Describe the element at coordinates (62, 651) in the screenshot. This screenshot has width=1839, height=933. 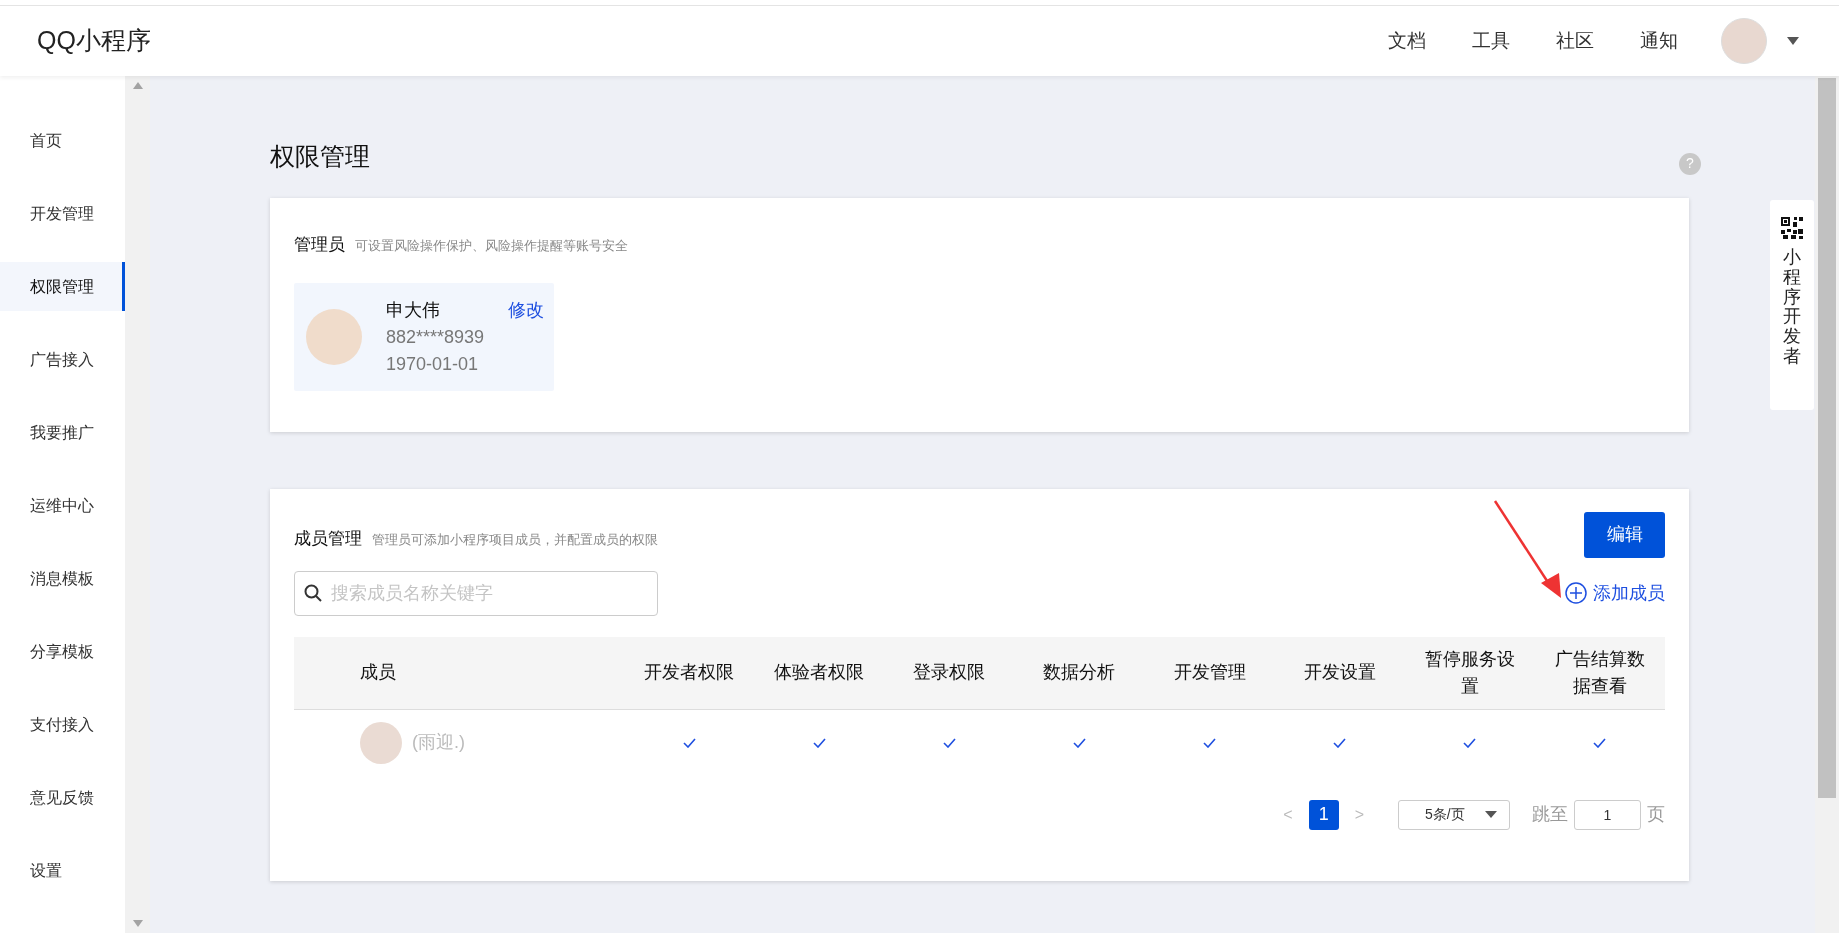
I see `sidebar-item: 分享模板` at that location.